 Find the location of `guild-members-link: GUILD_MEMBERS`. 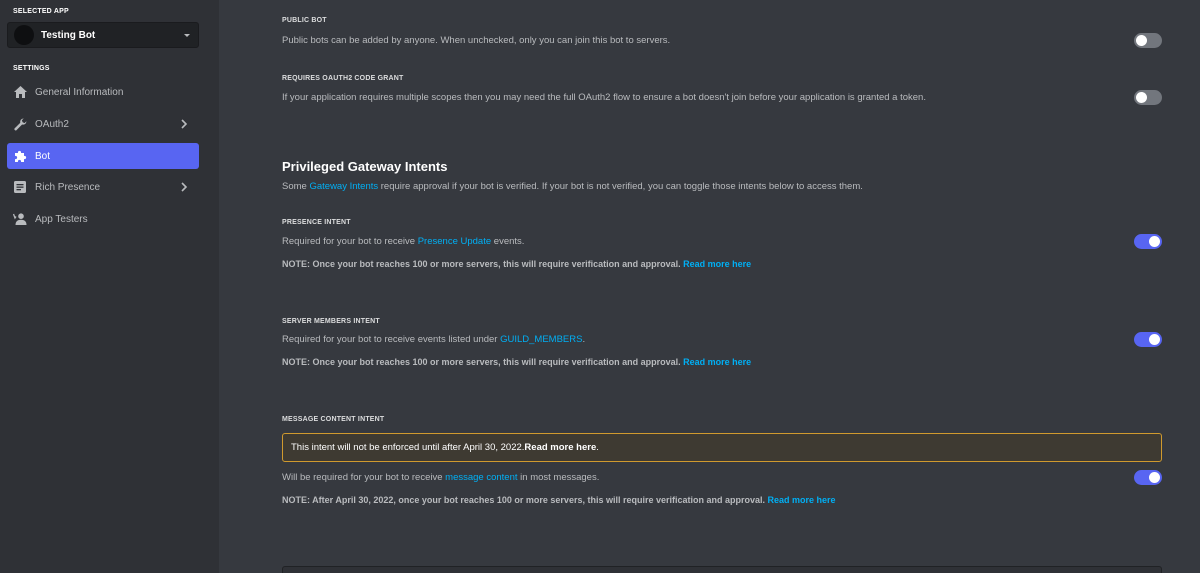

guild-members-link: GUILD_MEMBERS is located at coordinates (541, 339).